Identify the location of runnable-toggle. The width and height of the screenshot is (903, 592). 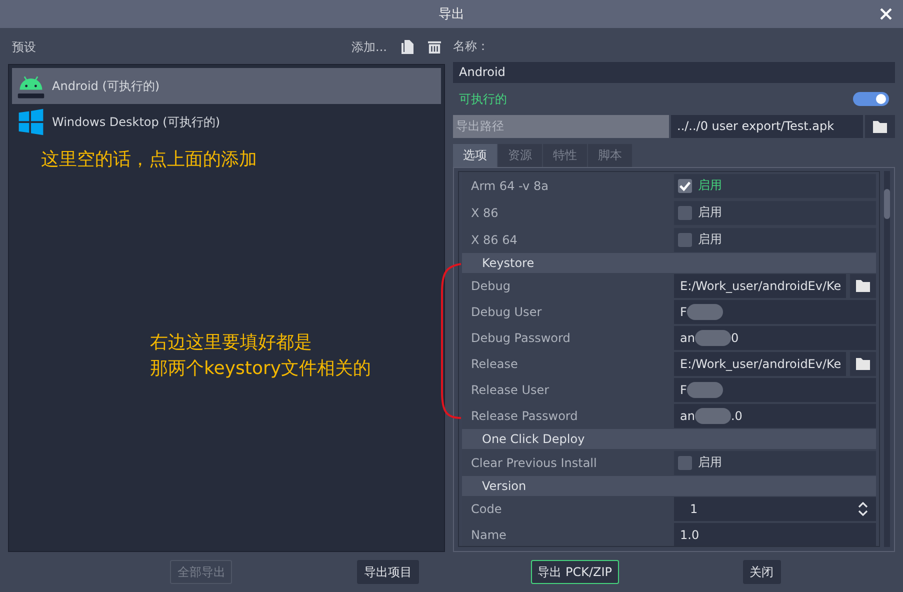
(871, 99).